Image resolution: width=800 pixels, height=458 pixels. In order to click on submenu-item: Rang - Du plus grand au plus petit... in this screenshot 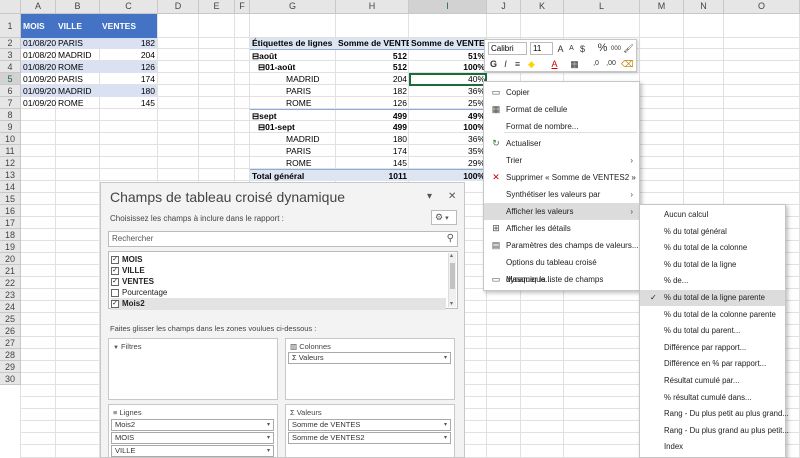, I will do `click(714, 431)`.